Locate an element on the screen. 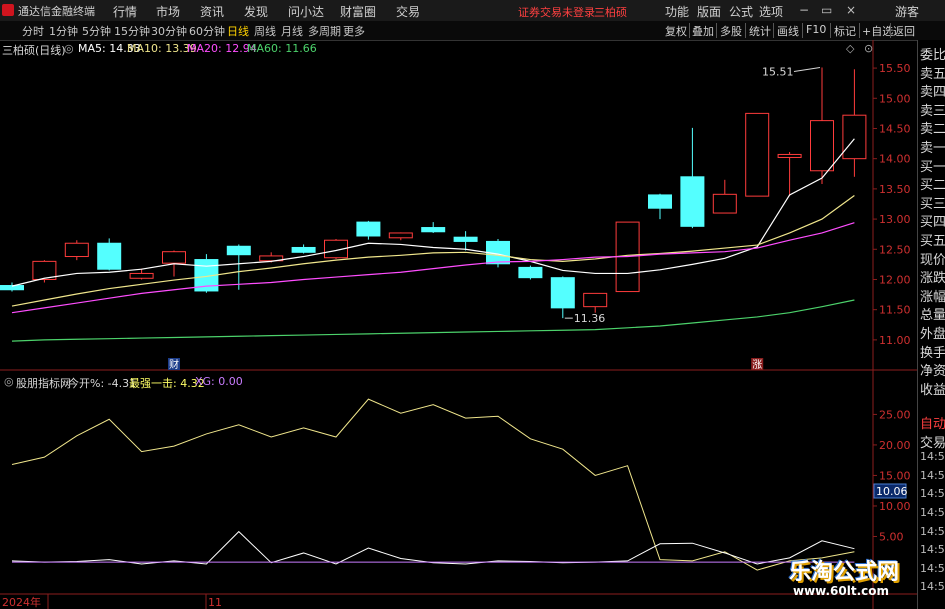 This screenshot has height=609, width=945. date-label: 2024年 is located at coordinates (21, 602).